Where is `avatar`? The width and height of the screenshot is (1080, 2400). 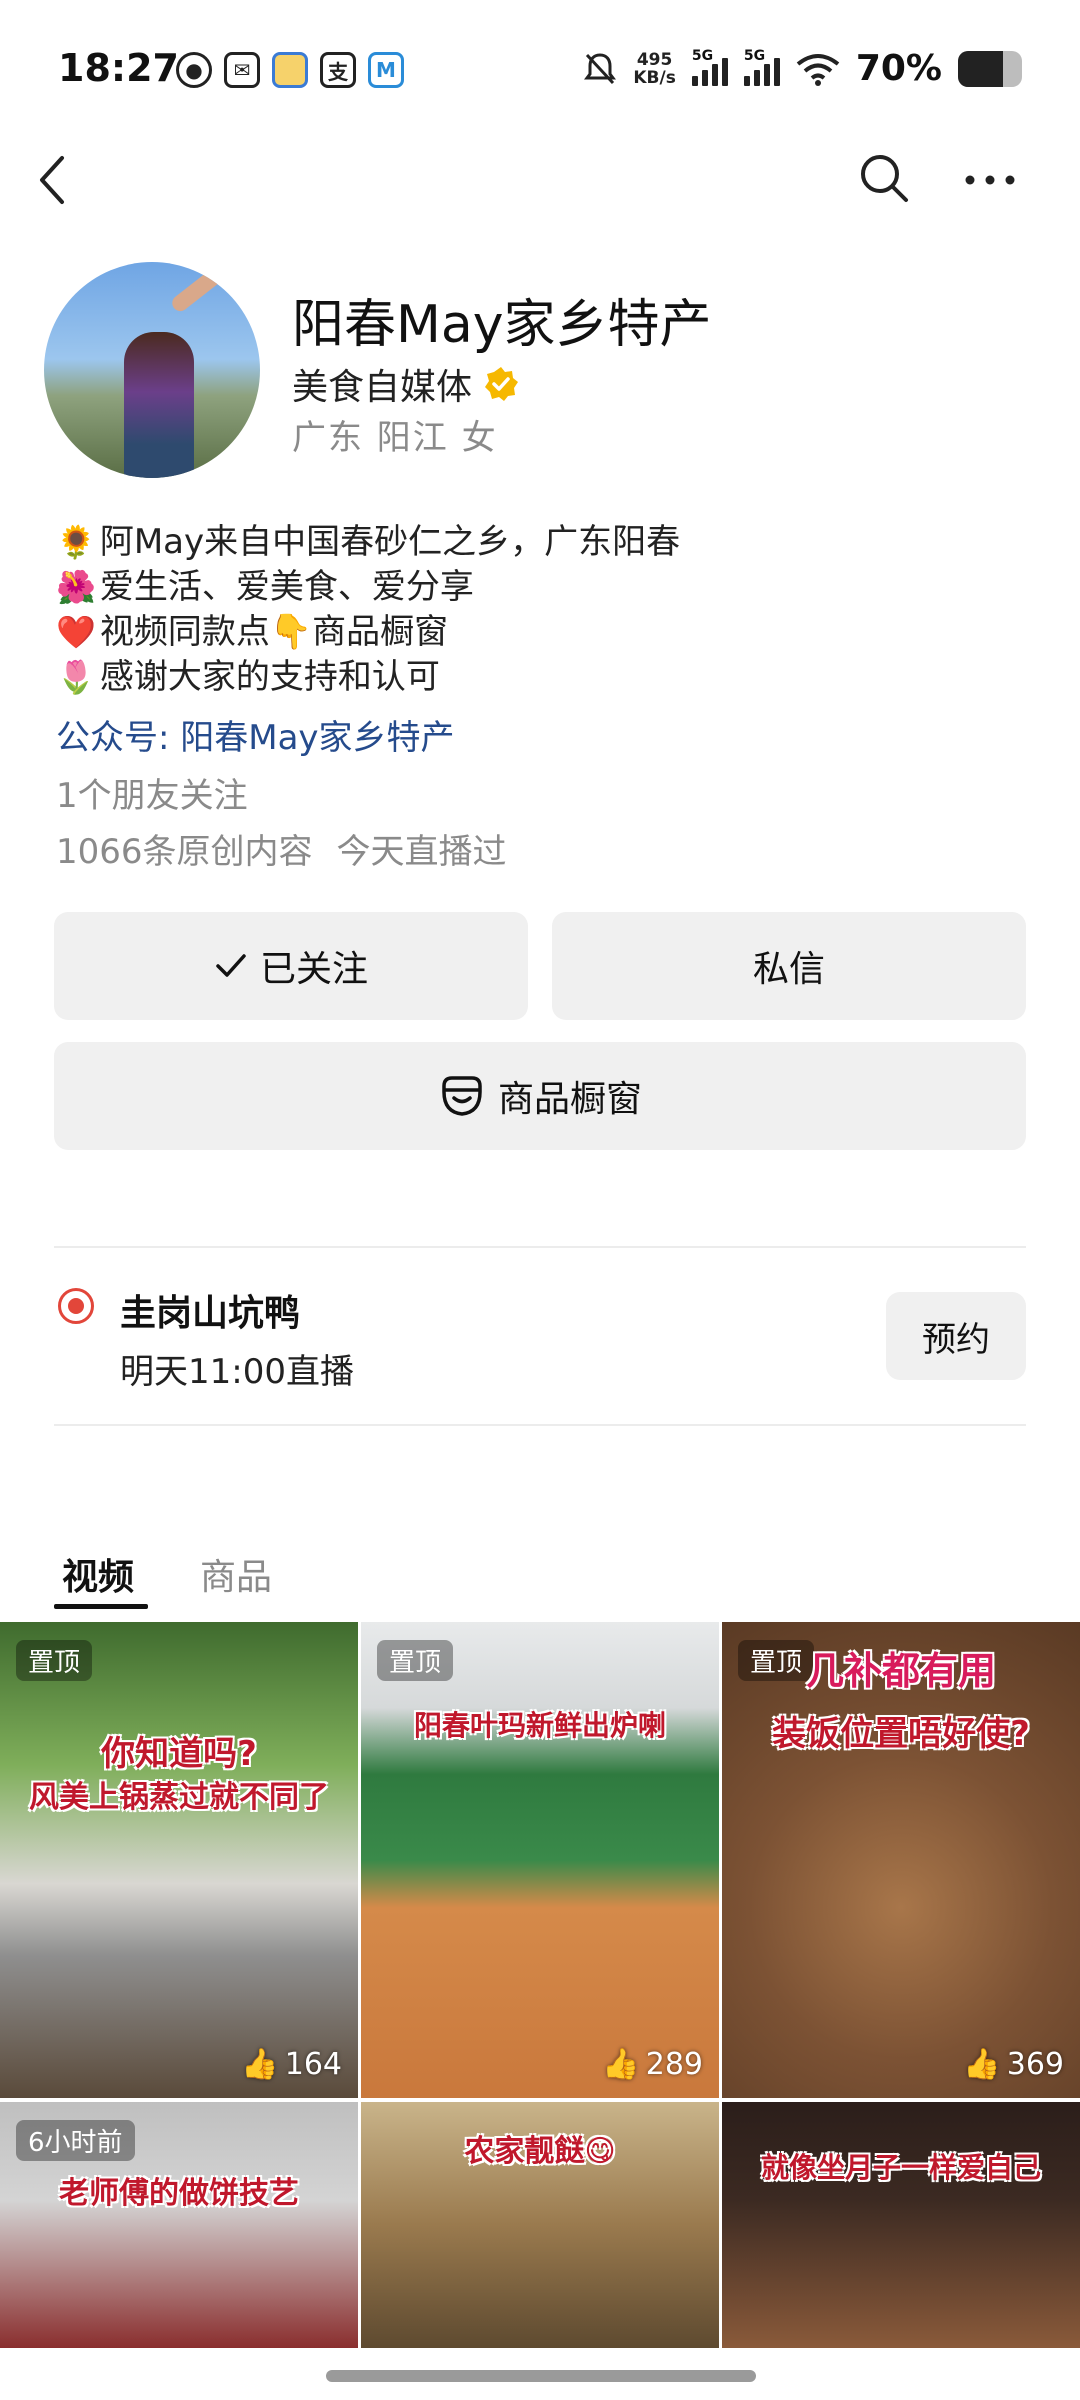 avatar is located at coordinates (152, 370).